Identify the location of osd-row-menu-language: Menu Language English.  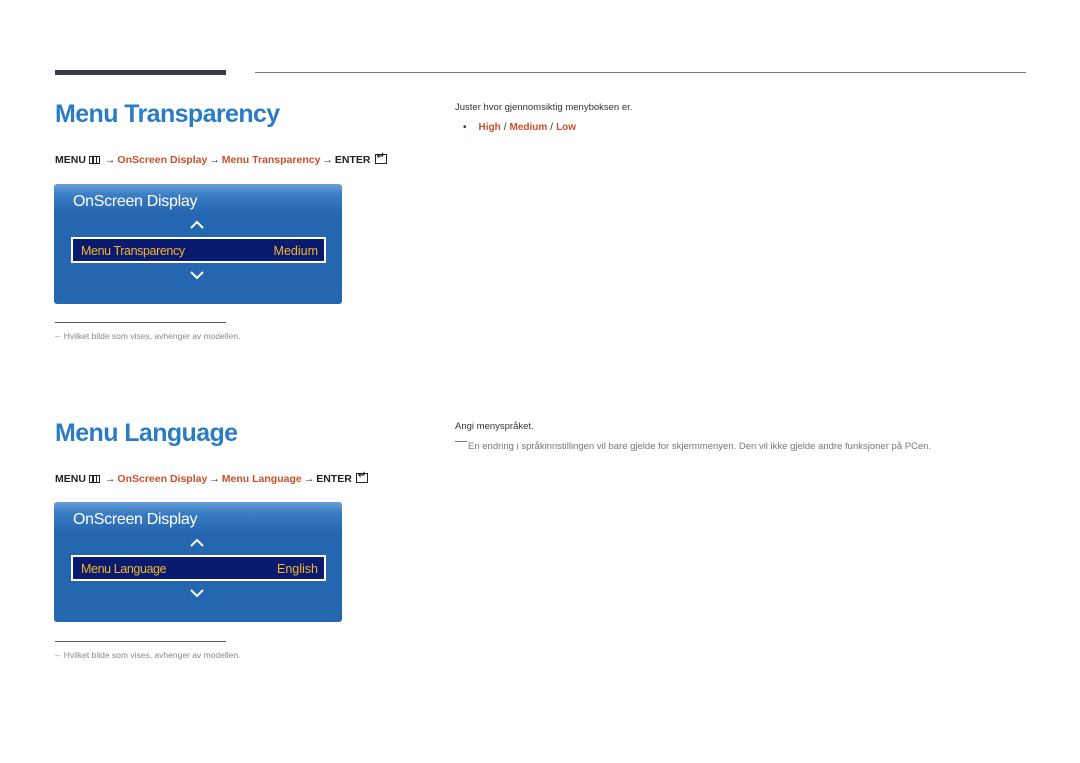
(198, 568).